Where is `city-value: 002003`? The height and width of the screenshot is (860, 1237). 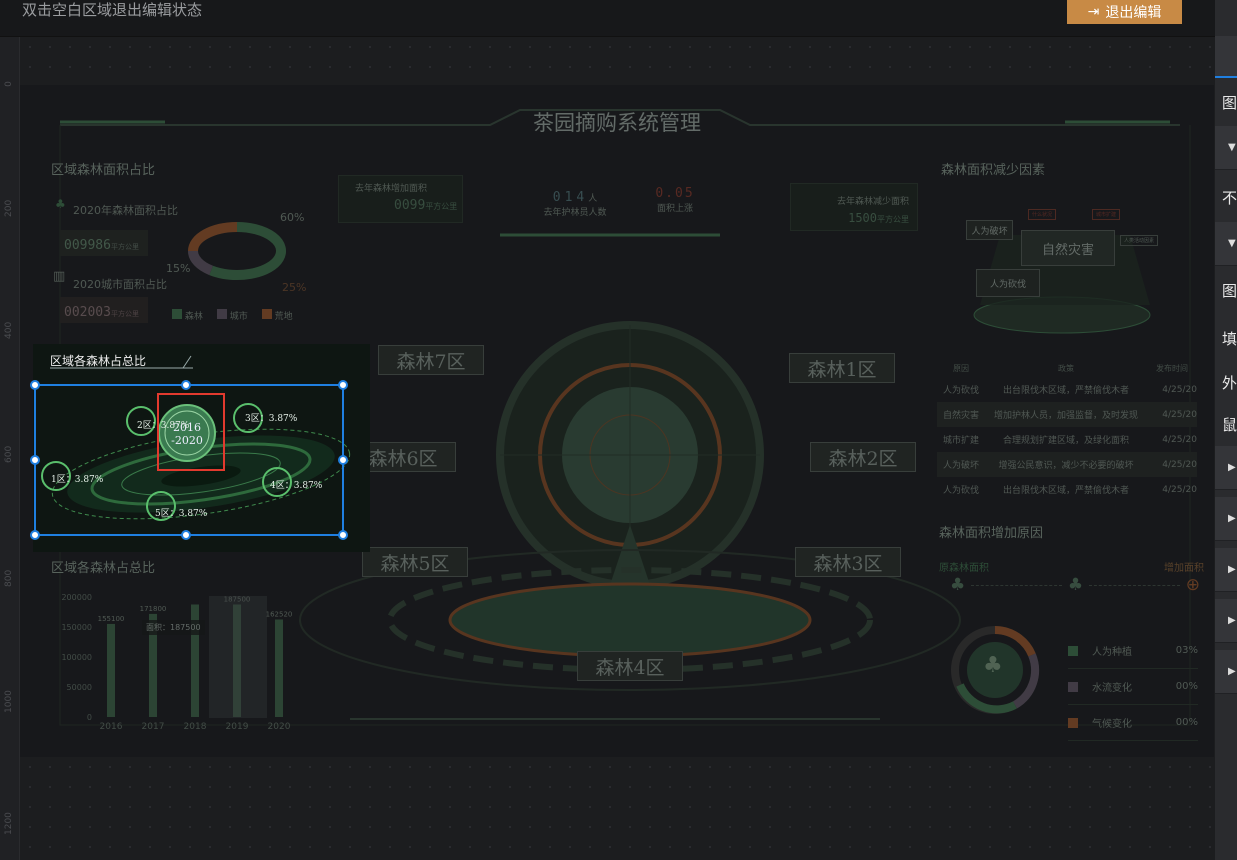 city-value: 002003 is located at coordinates (87, 312).